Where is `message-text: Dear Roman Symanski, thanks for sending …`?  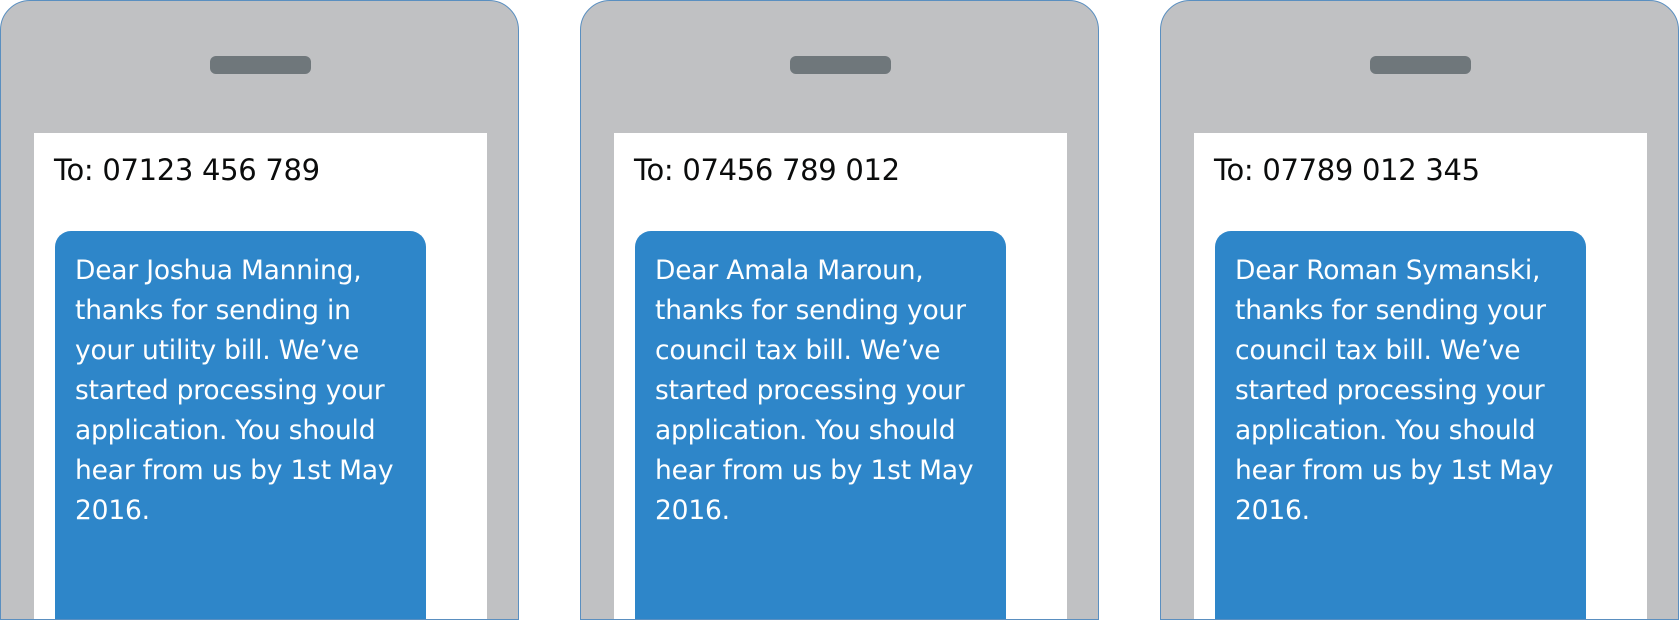 message-text: Dear Roman Symanski, thanks for sending … is located at coordinates (1394, 390).